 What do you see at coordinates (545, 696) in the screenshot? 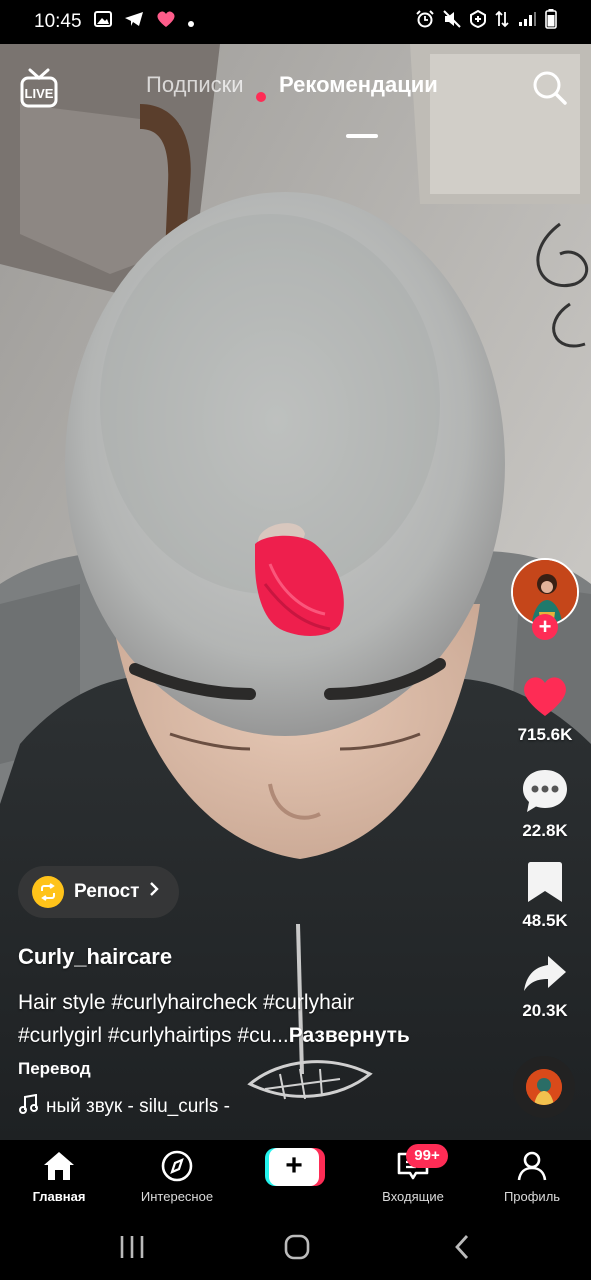
I see `heart-like-icon` at bounding box center [545, 696].